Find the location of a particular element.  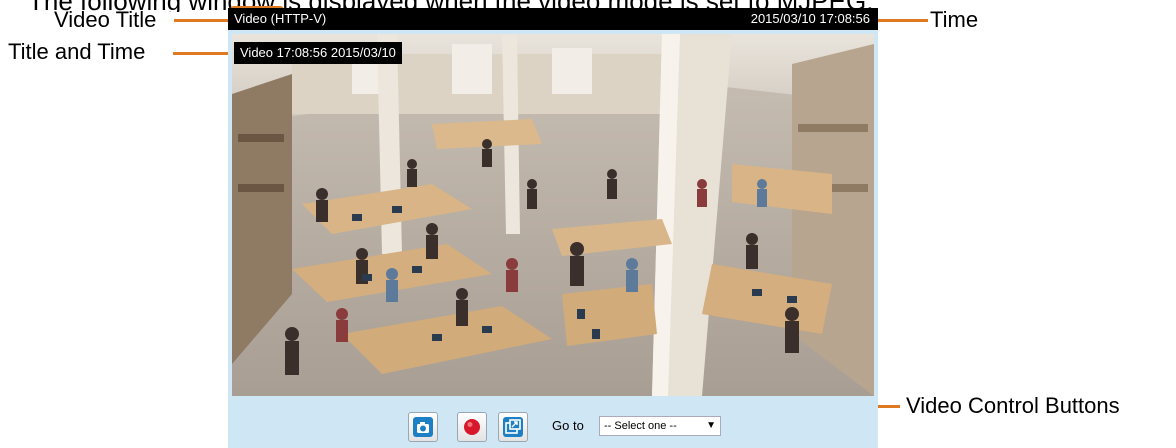

callout-time: Time is located at coordinates (954, 19).